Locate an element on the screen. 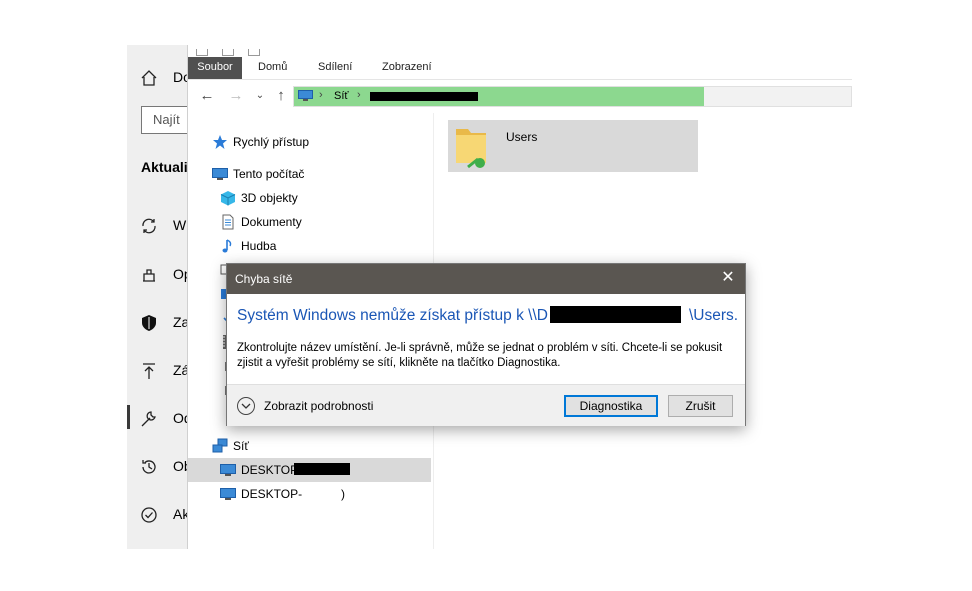 The height and width of the screenshot is (591, 972). settings-item-activation: Ak is located at coordinates (158, 514).